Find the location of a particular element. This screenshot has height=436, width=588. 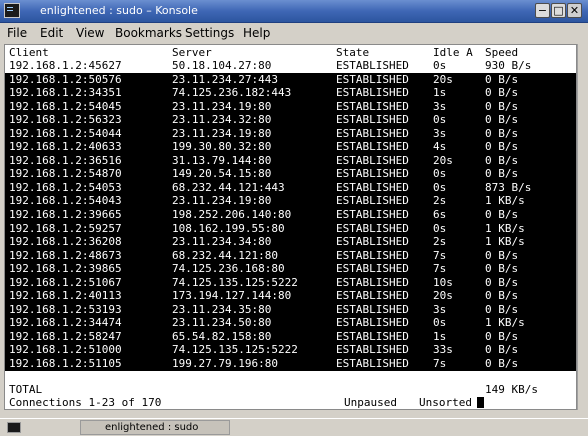

menu-help: Help is located at coordinates (256, 33).